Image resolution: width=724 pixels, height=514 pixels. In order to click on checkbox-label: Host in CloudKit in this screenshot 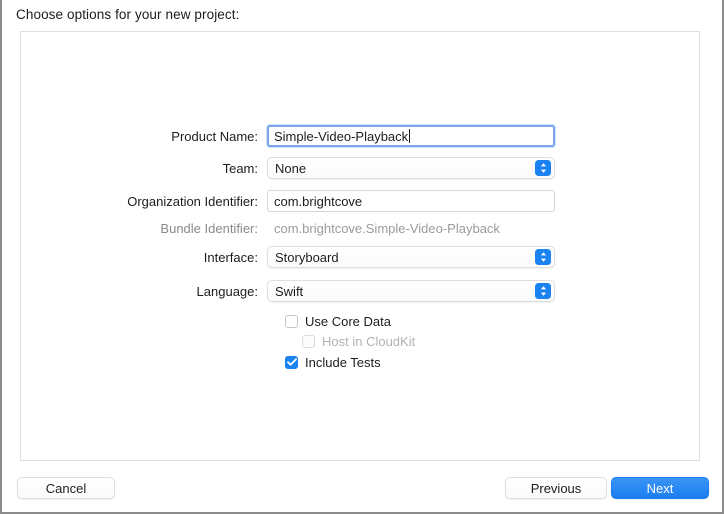, I will do `click(369, 341)`.